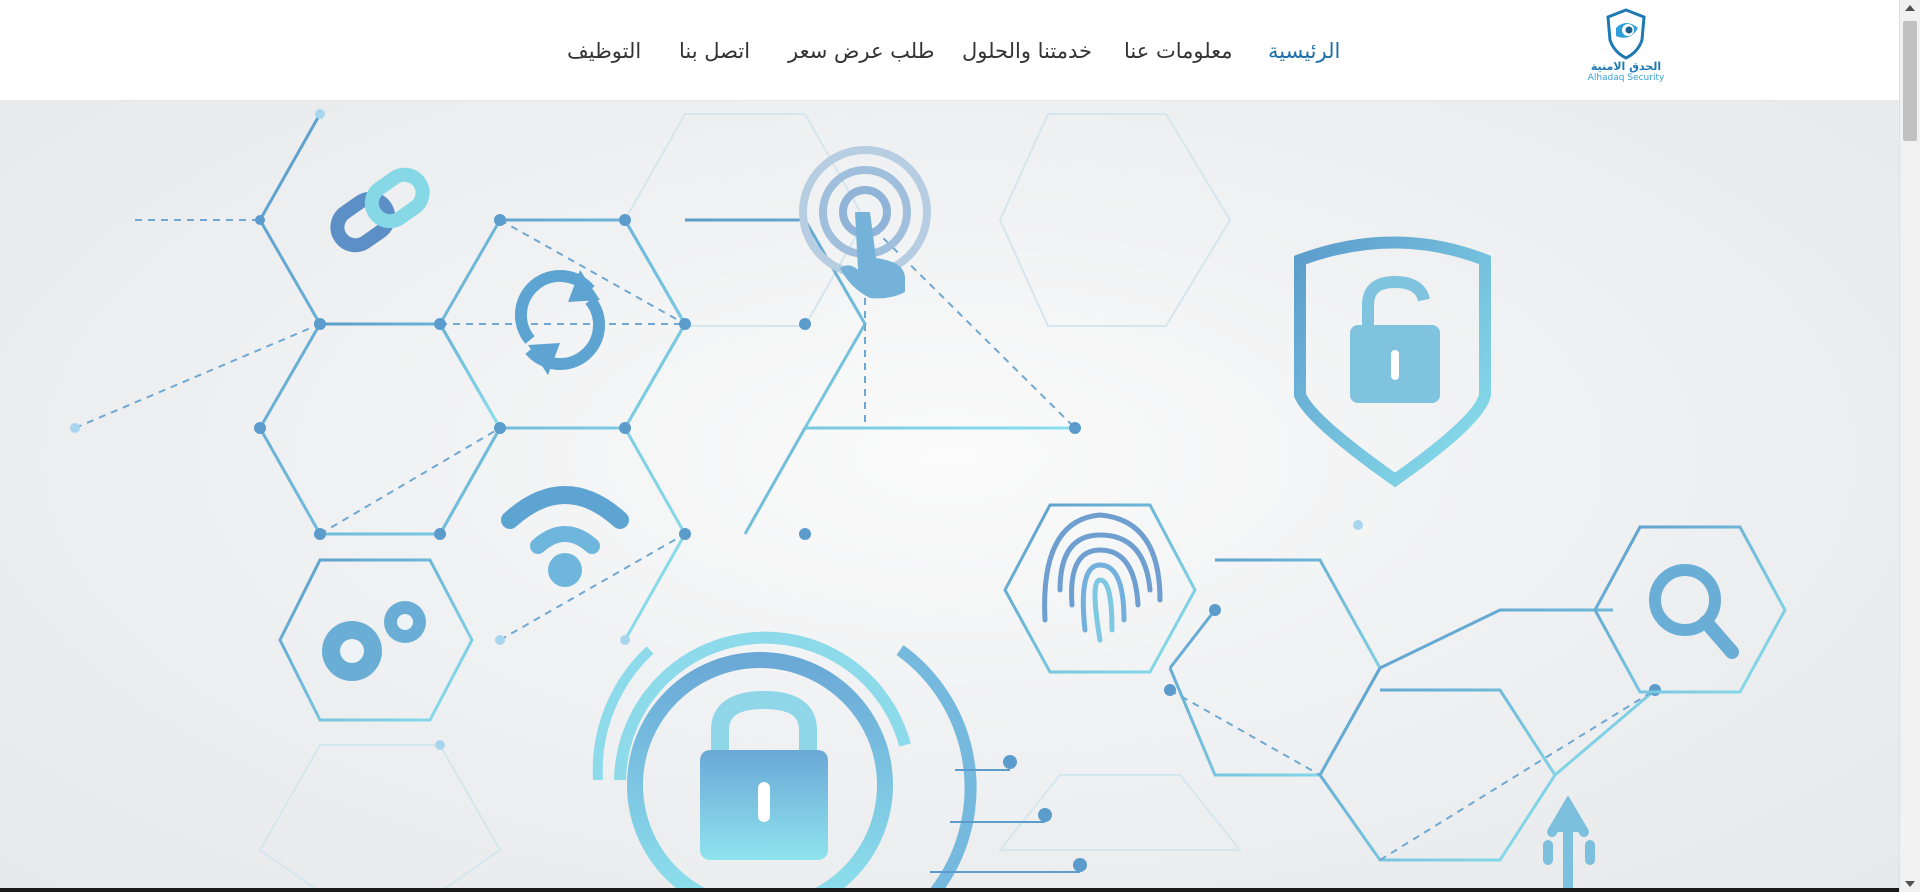  I want to click on usb-icon, so click(1569, 843).